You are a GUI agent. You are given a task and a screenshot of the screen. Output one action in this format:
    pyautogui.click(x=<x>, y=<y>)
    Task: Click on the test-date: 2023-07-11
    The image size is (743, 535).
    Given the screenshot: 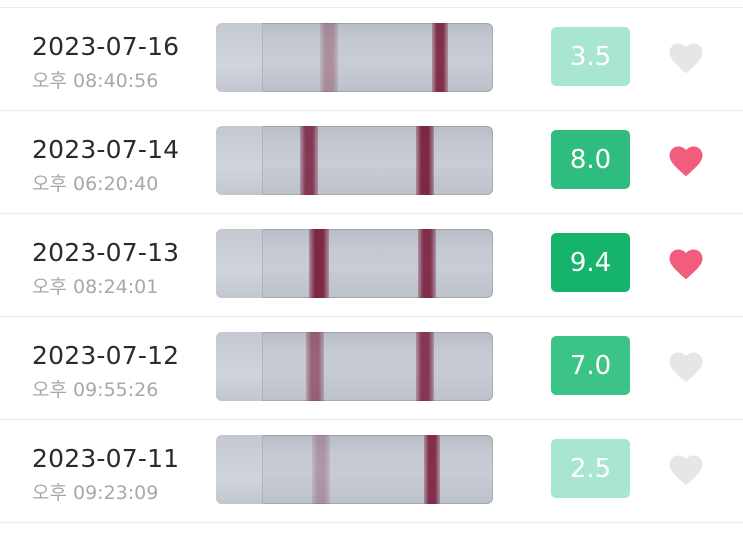 What is the action you would take?
    pyautogui.click(x=106, y=458)
    